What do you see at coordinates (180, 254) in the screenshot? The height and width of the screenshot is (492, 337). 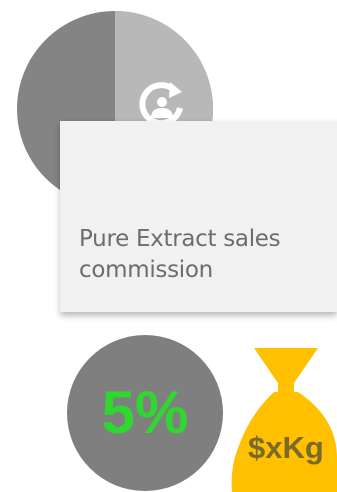 I see `card-title: Pure Extract sales commission` at bounding box center [180, 254].